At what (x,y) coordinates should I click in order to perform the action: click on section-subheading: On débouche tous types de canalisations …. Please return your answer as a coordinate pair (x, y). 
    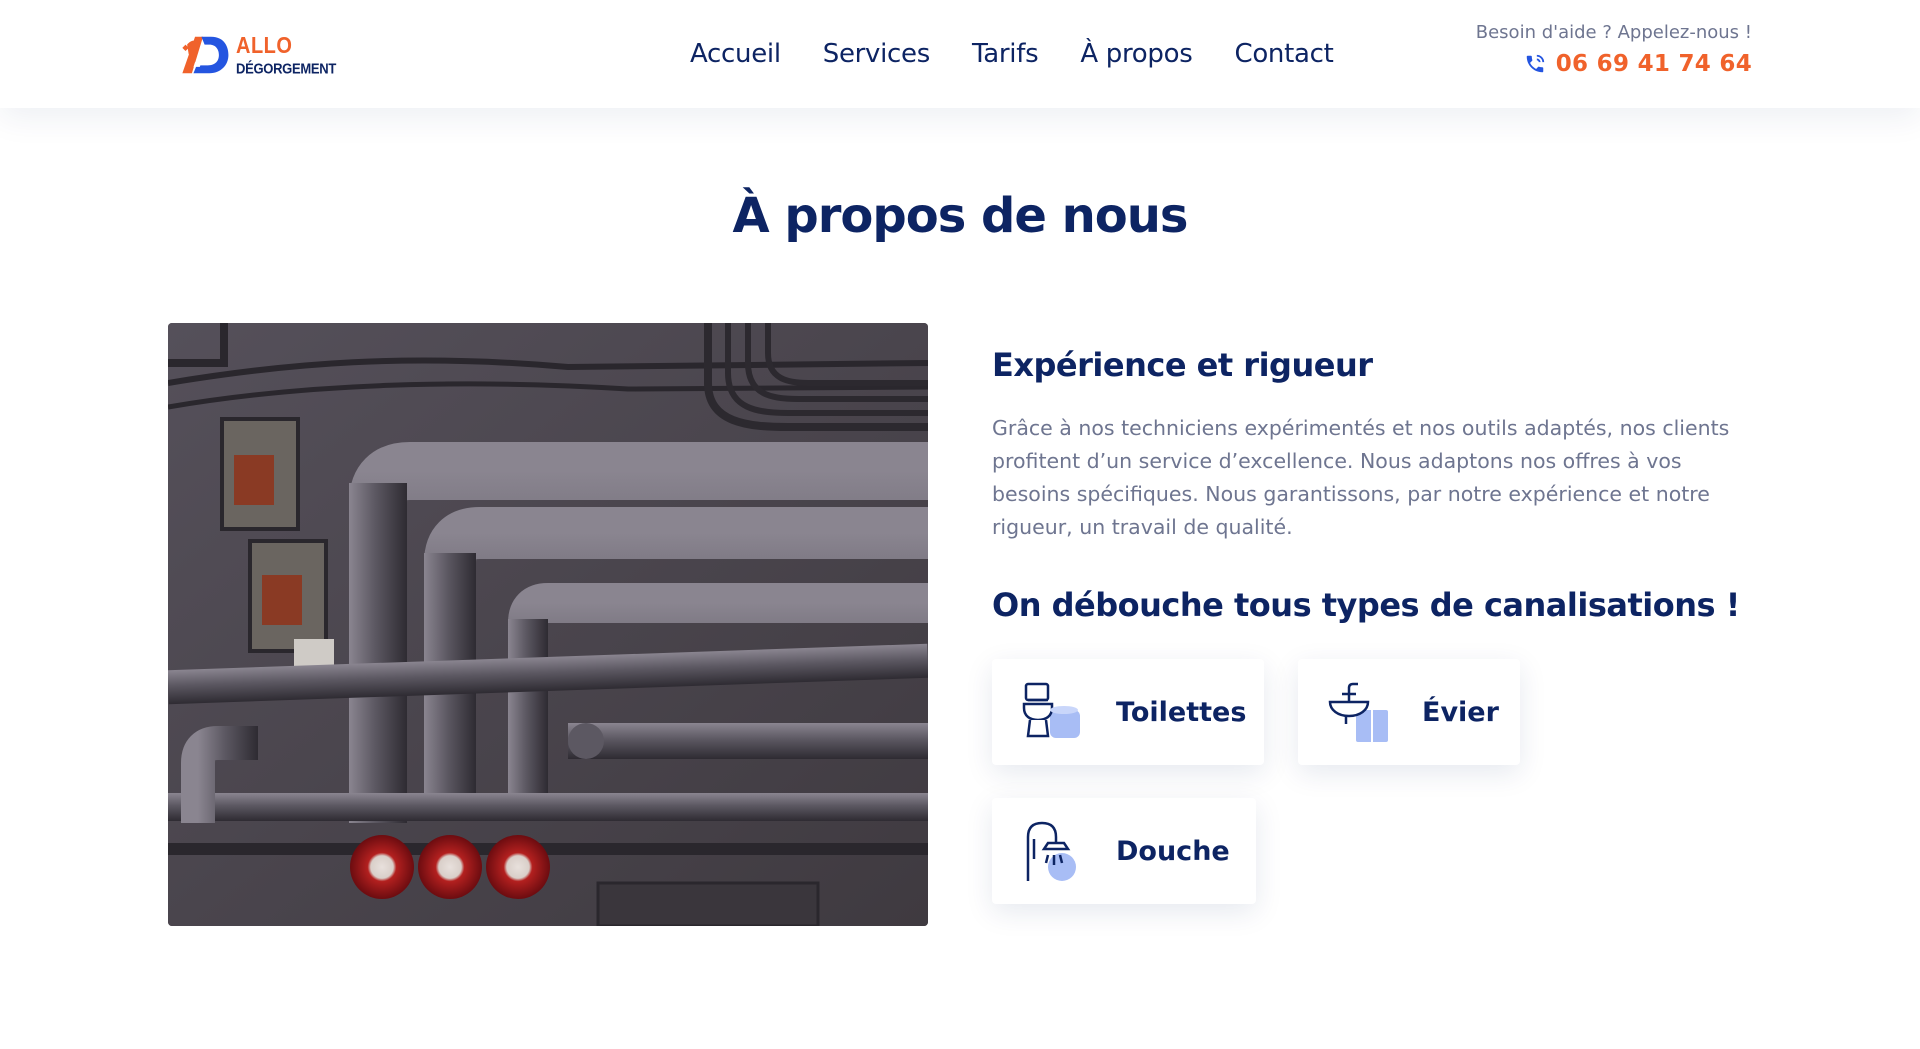
    Looking at the image, I should click on (1366, 605).